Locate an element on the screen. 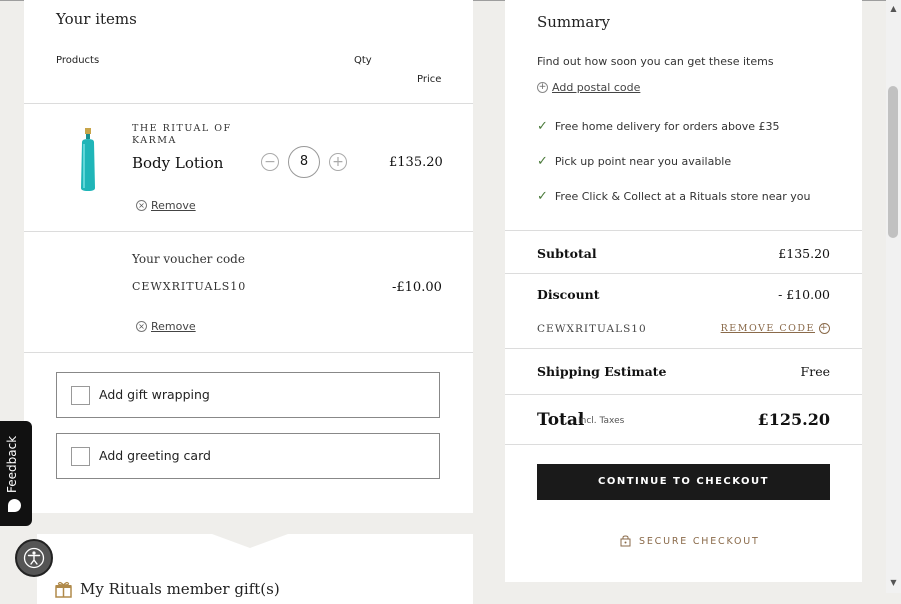 The height and width of the screenshot is (604, 901). qty-value: 8 is located at coordinates (304, 162).